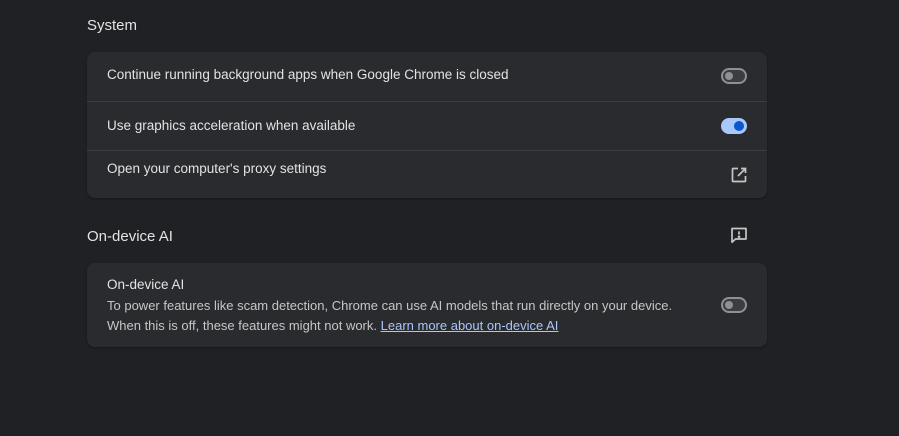  What do you see at coordinates (231, 125) in the screenshot?
I see `graphics-acceleration-label: Use graphics acceleration when available` at bounding box center [231, 125].